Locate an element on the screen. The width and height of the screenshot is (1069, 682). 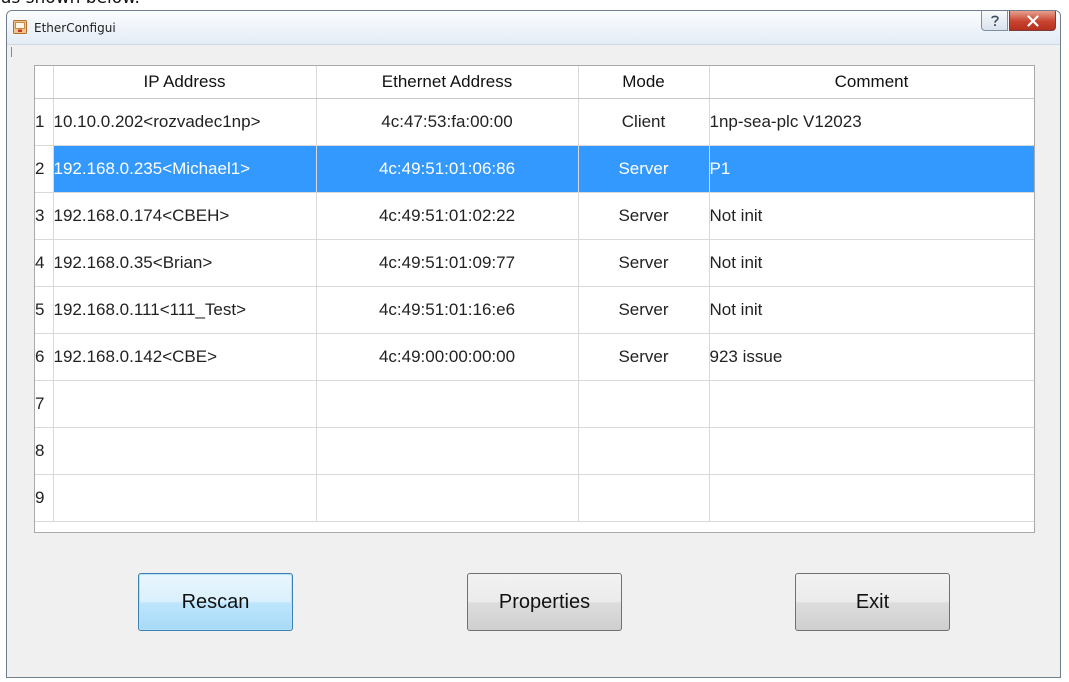
help-icon is located at coordinates (994, 20).